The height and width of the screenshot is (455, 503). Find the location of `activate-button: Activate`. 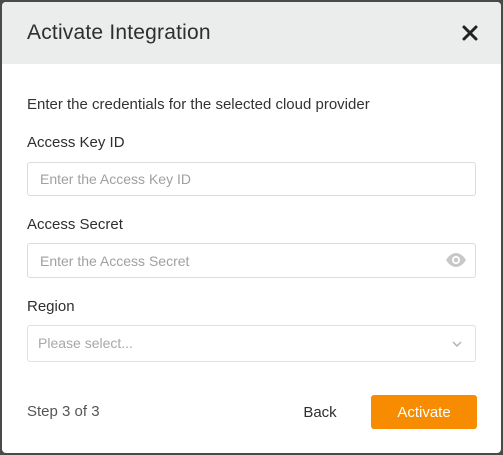

activate-button: Activate is located at coordinates (424, 412).